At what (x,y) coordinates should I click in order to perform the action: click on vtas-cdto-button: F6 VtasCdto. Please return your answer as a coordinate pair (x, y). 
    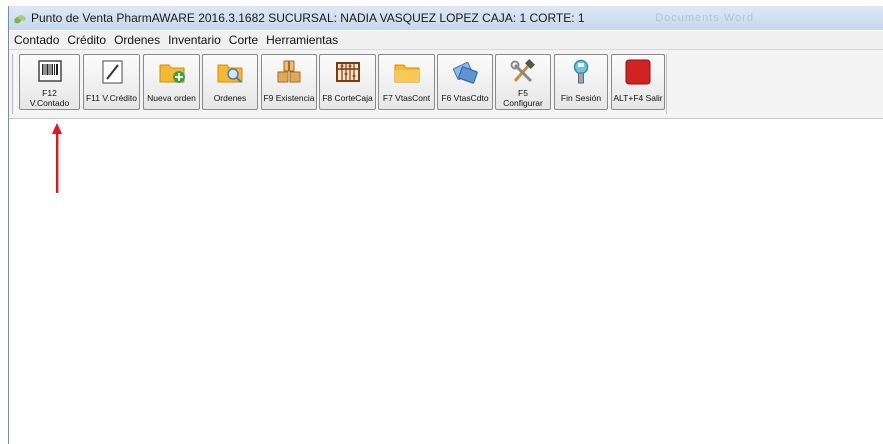
    Looking at the image, I should click on (465, 82).